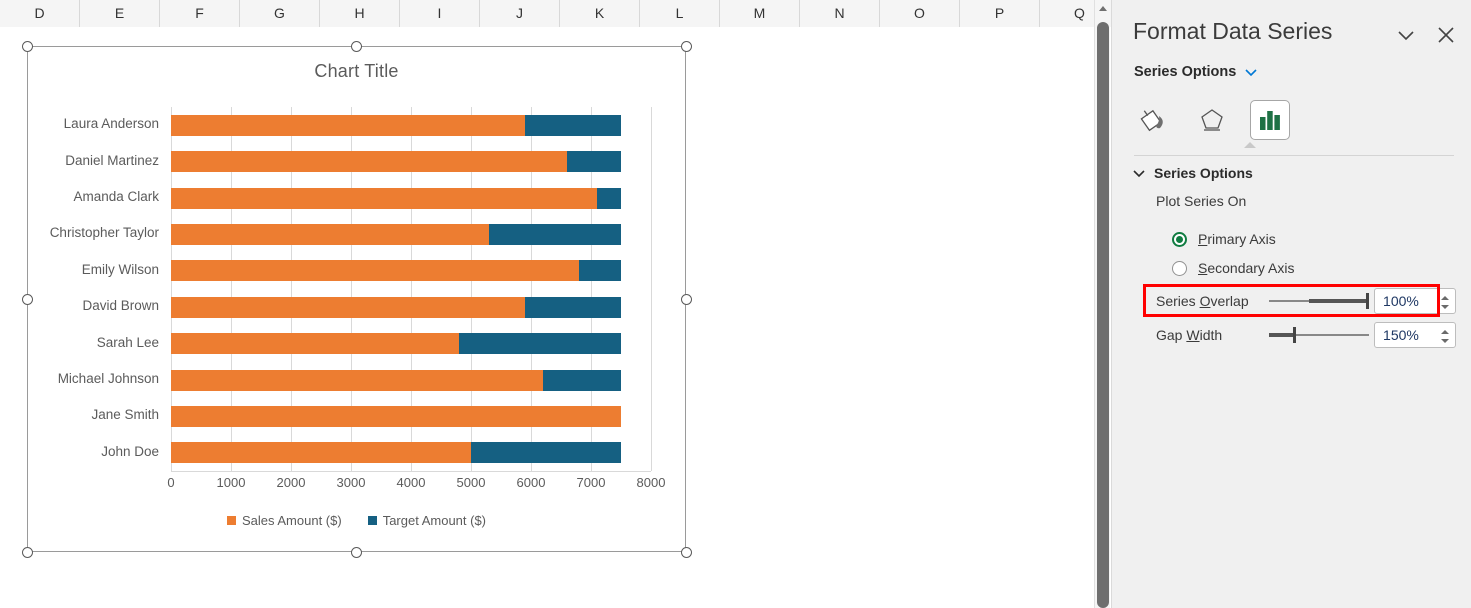  I want to click on series-overlap-row: Series Overlap 100%, so click(1306, 301).